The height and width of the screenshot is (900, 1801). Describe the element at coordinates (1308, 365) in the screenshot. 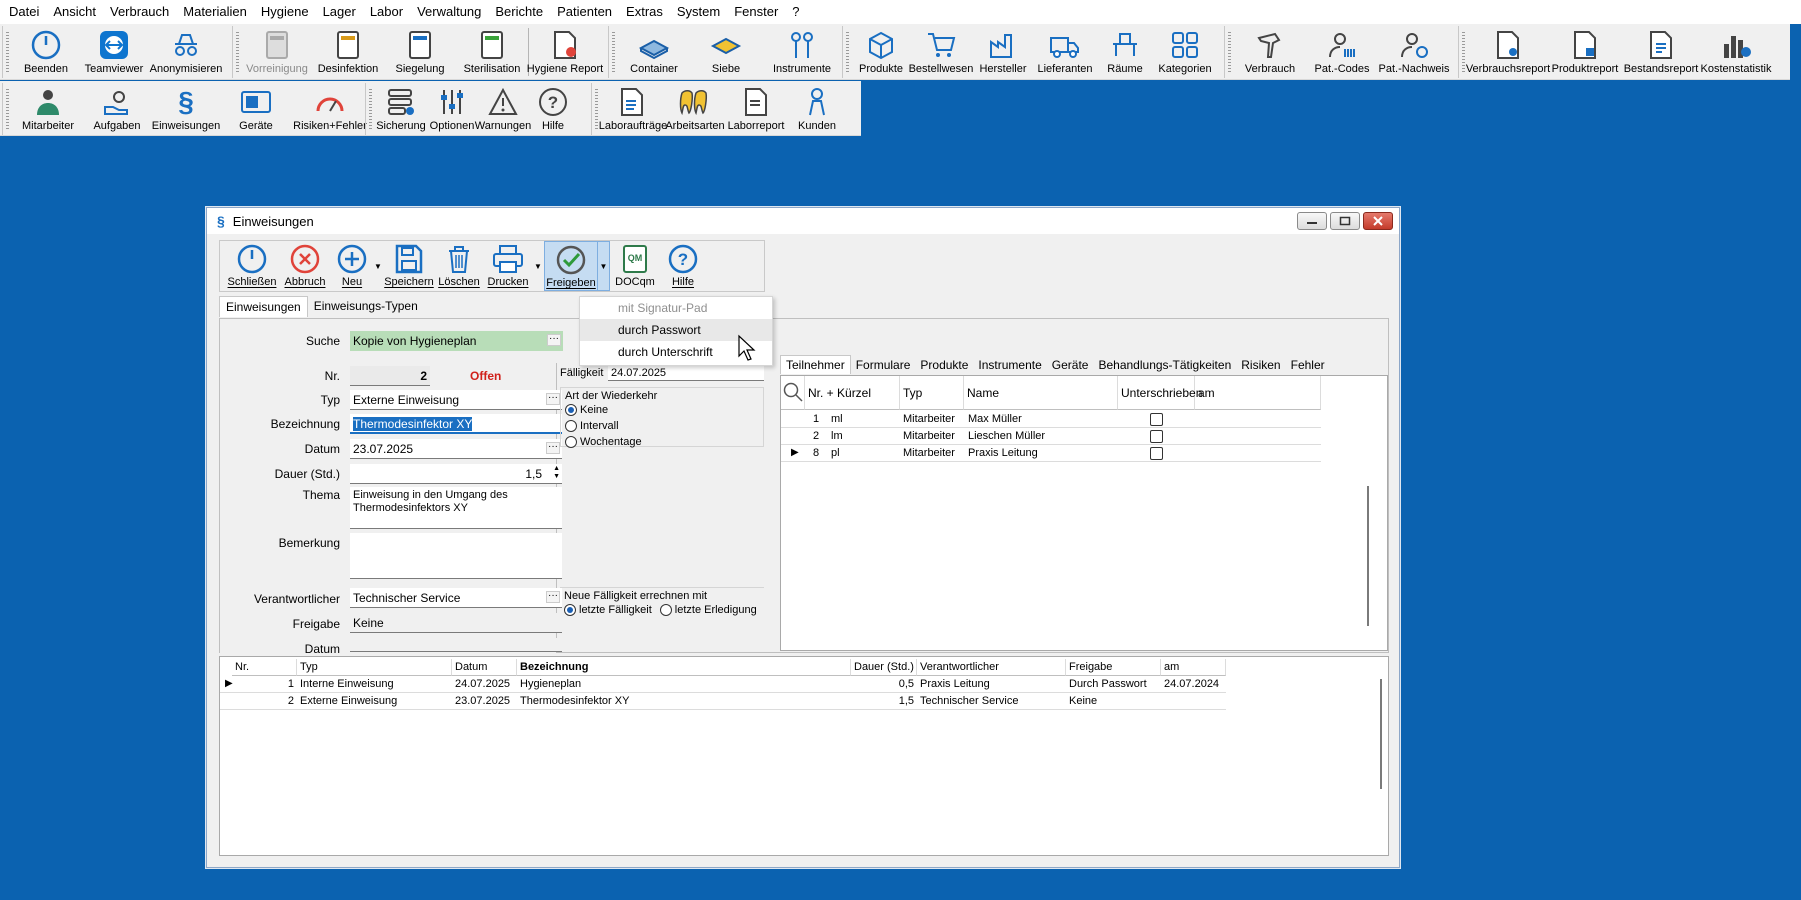

I see `tab-fehler: Fehler` at that location.